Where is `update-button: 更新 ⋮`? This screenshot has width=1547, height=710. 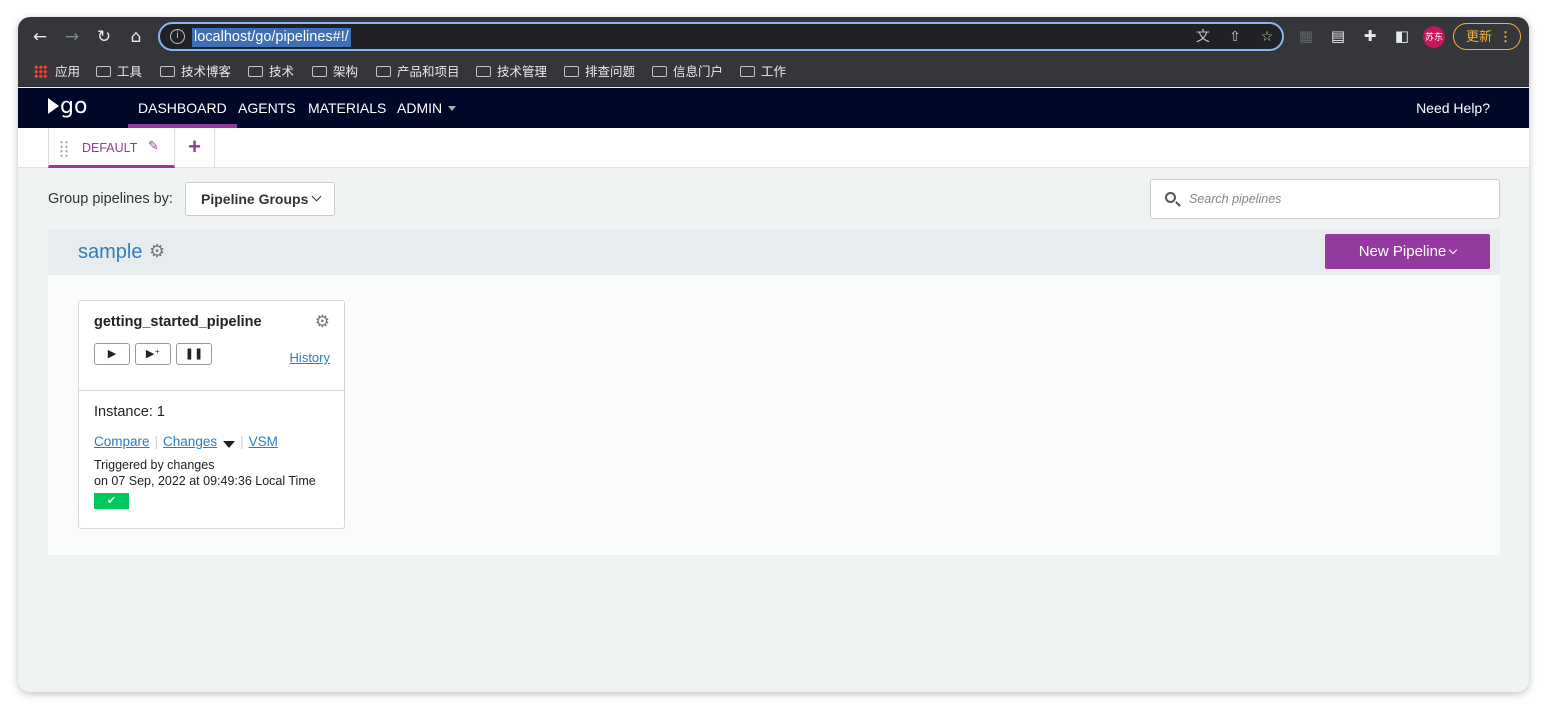
update-button: 更新 ⋮ is located at coordinates (1487, 36).